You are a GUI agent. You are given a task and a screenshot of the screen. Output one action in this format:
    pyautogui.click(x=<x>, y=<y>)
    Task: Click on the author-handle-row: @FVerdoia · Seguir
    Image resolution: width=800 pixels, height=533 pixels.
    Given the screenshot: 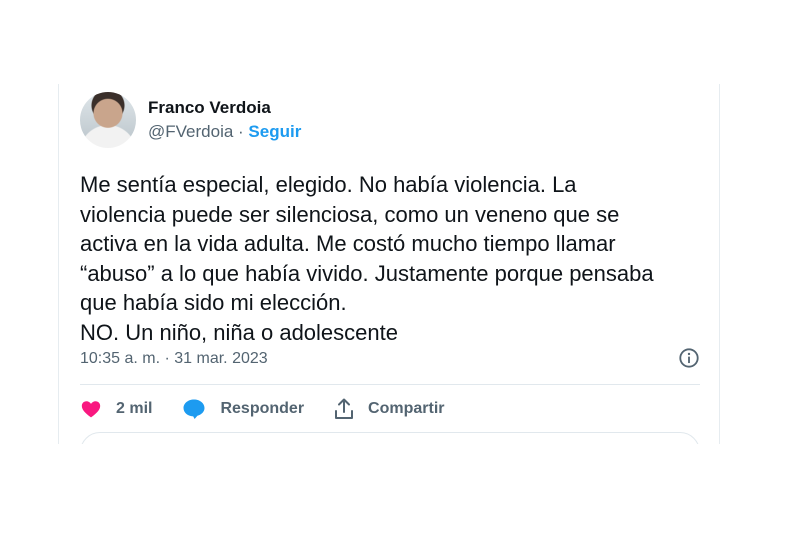 What is the action you would take?
    pyautogui.click(x=224, y=132)
    